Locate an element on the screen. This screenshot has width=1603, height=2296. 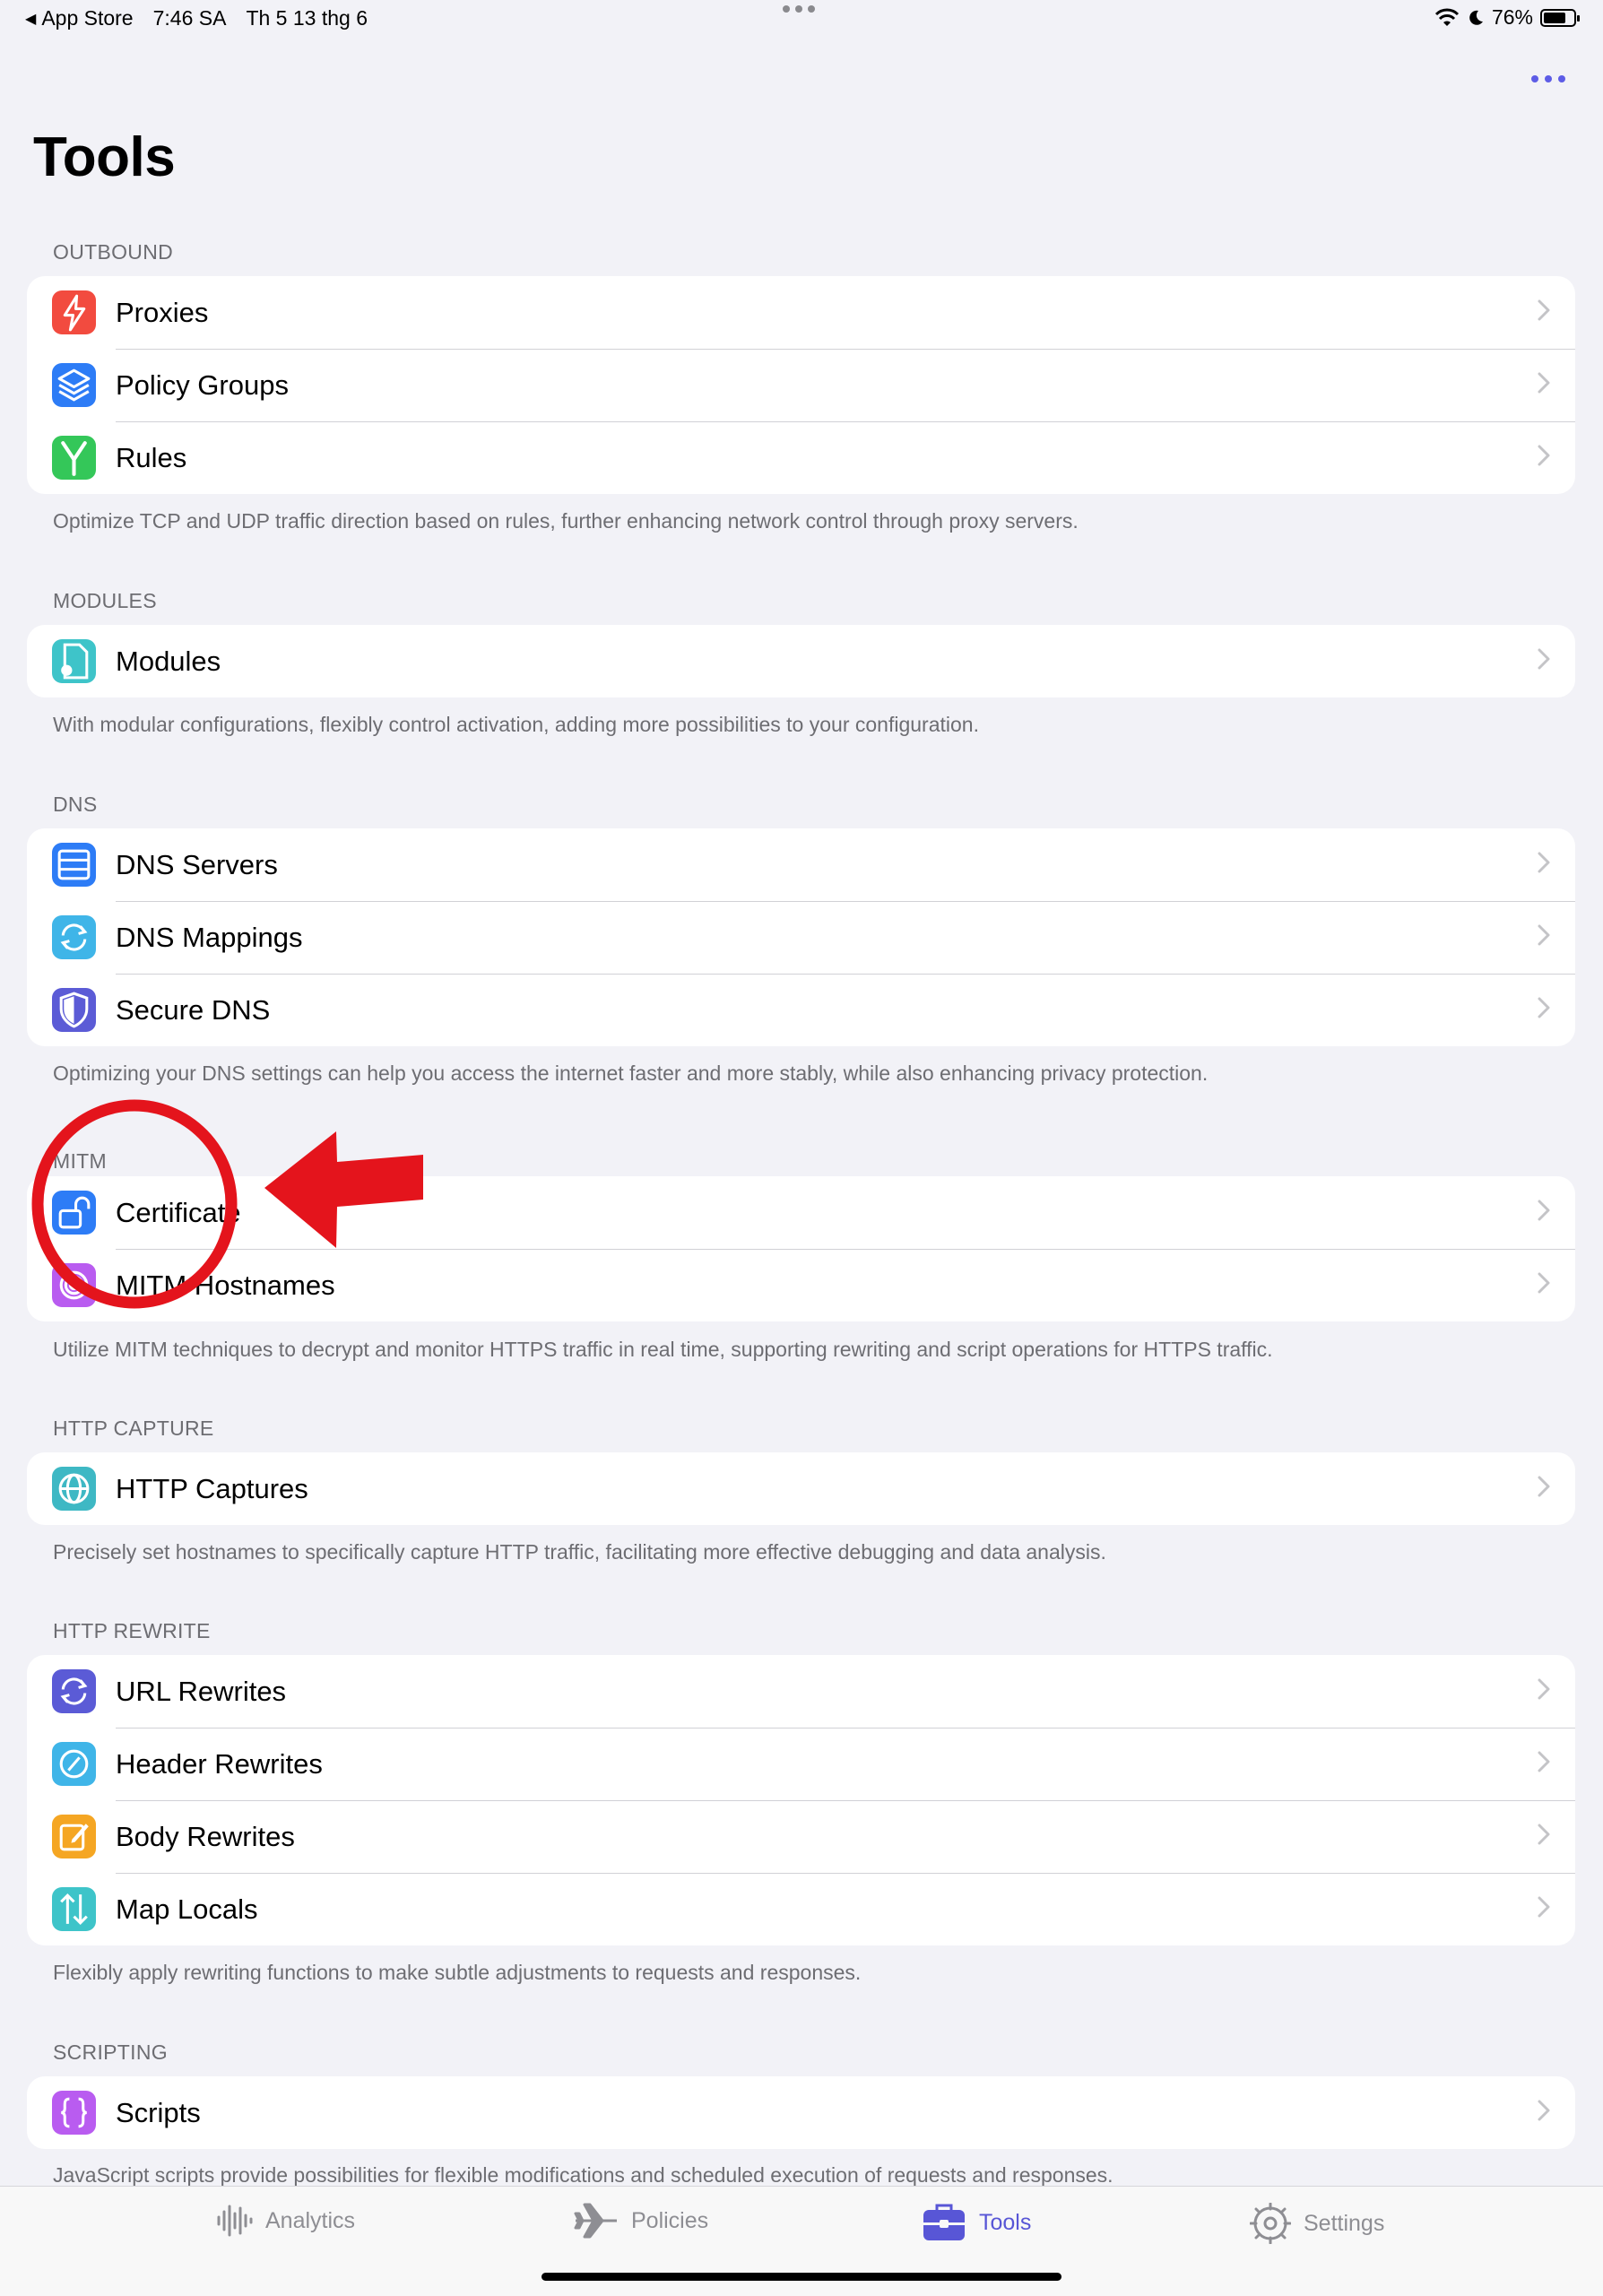
waveform-icon is located at coordinates (235, 2221).